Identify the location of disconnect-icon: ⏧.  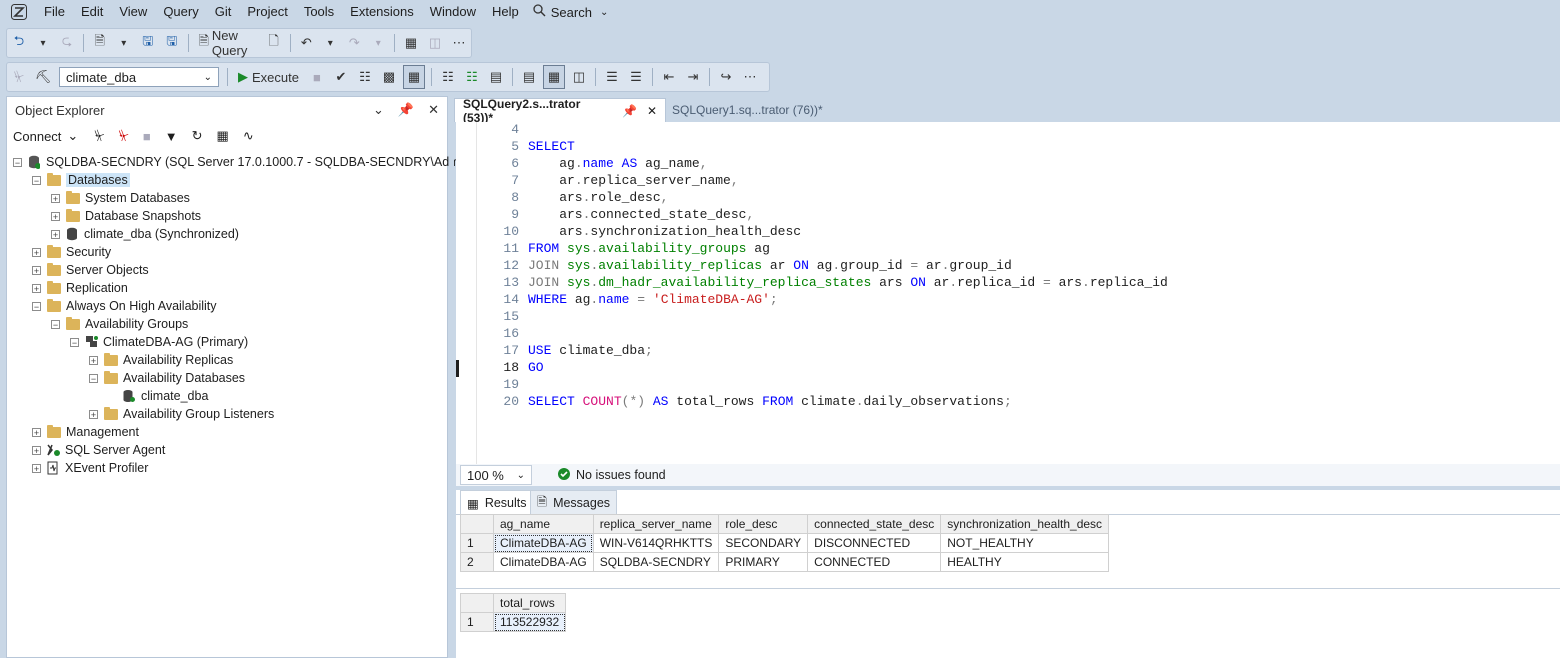
(124, 136).